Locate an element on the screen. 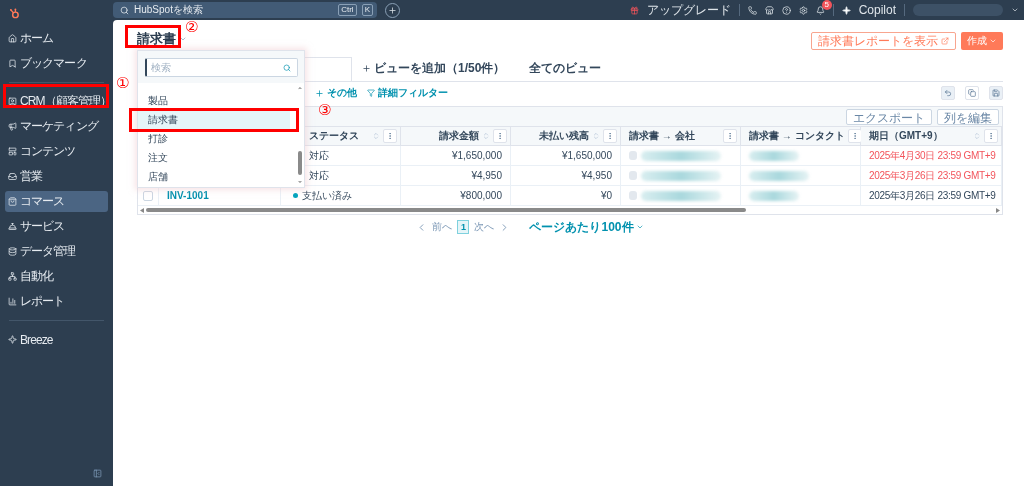  invoice-link: INV-1001 is located at coordinates (188, 195).